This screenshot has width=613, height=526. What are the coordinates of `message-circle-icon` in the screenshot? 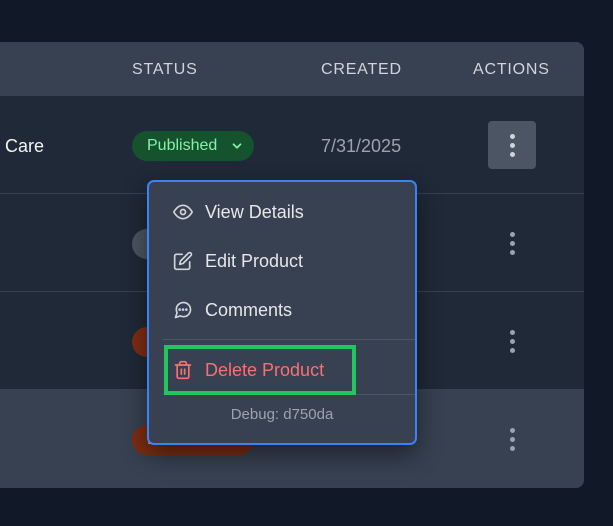 It's located at (183, 310).